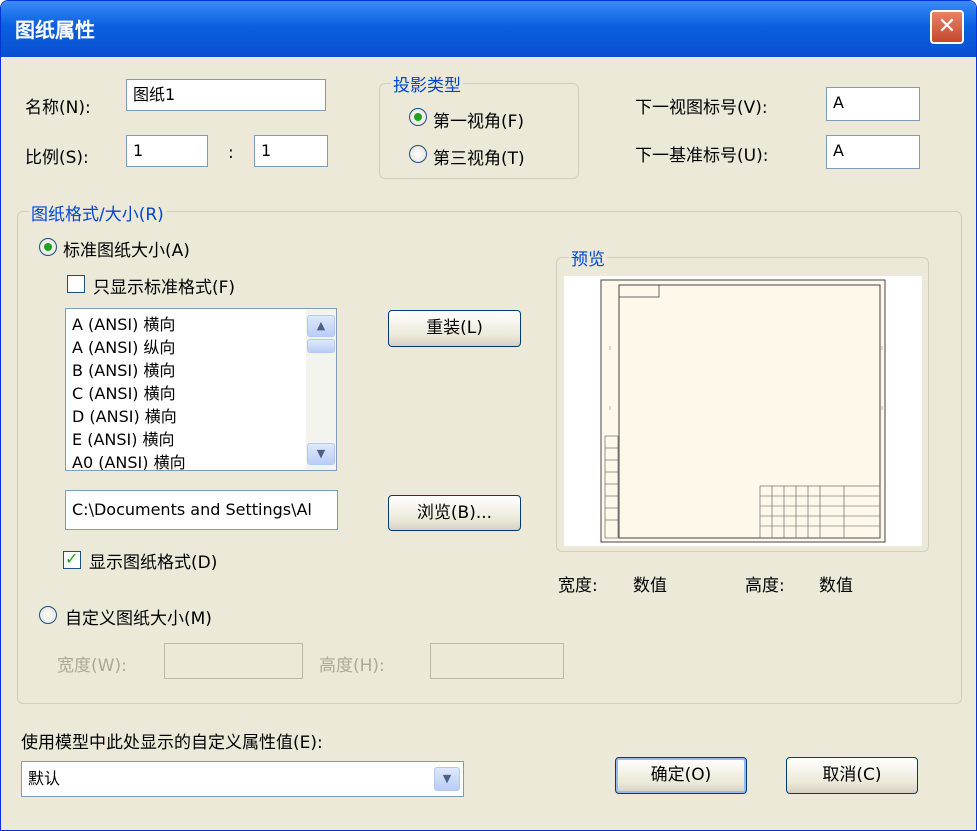  What do you see at coordinates (479, 156) in the screenshot?
I see `third-angle-label: 第三视角(T)` at bounding box center [479, 156].